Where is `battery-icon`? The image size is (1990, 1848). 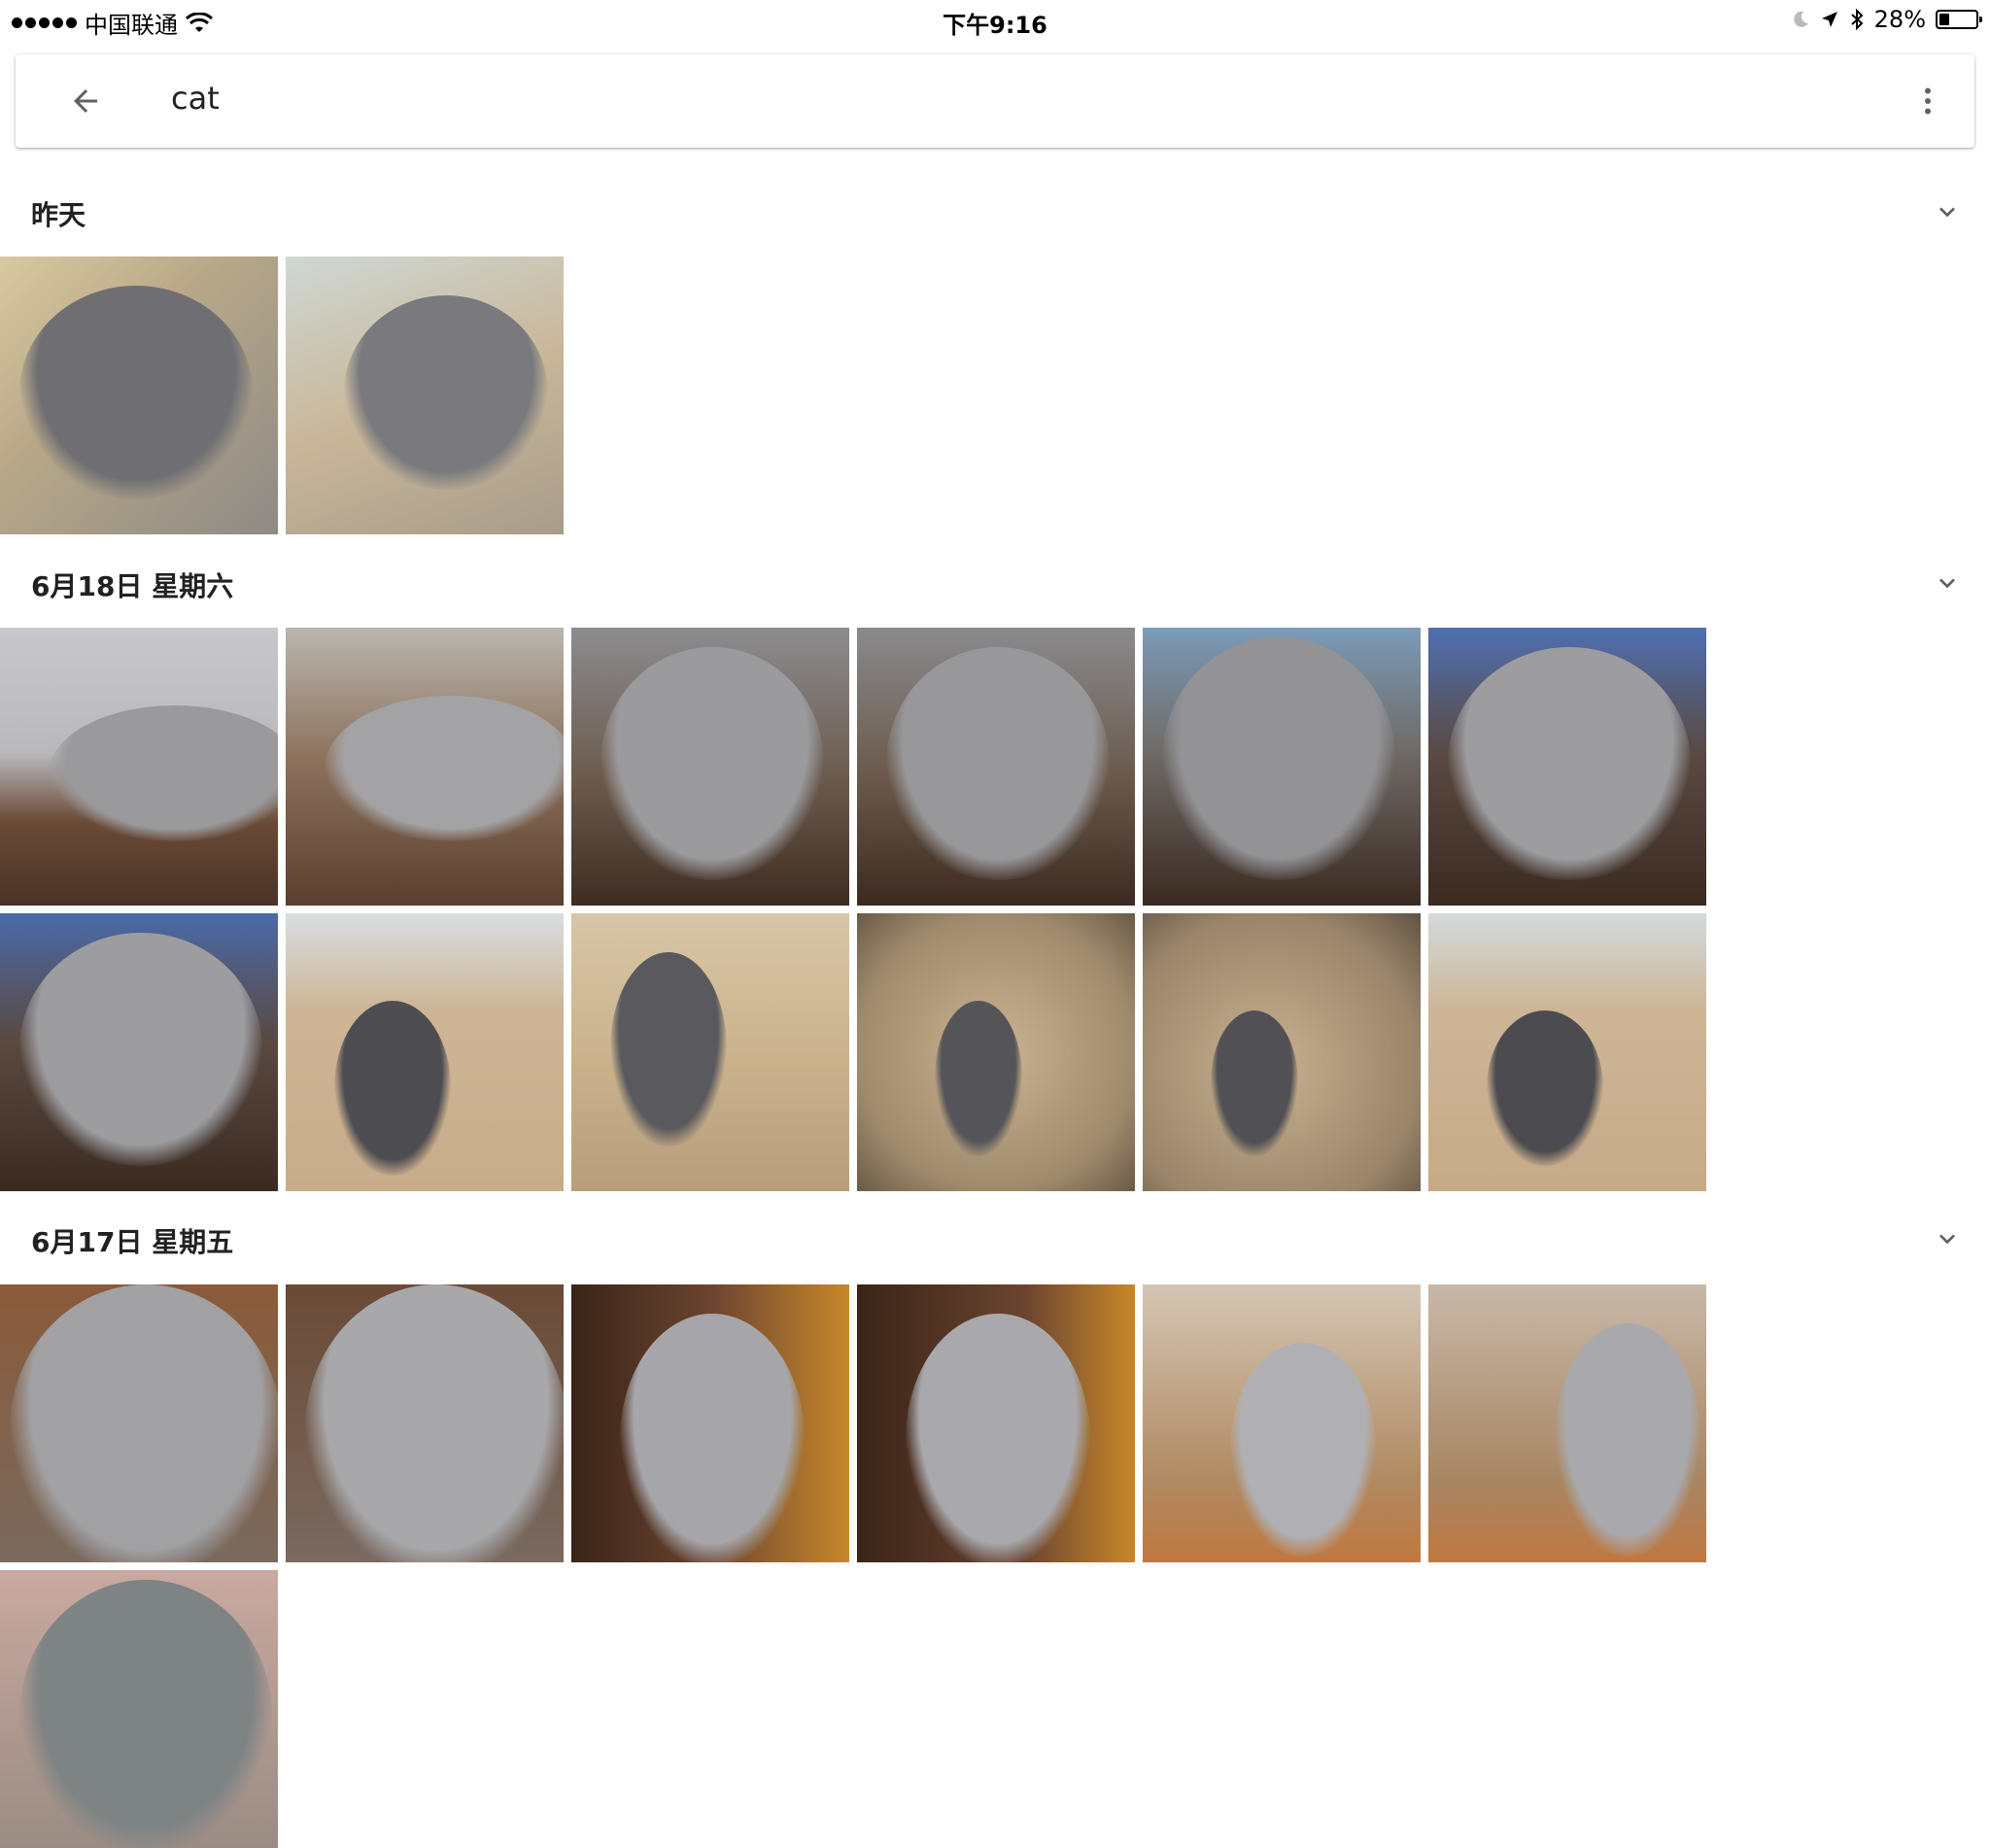
battery-icon is located at coordinates (1959, 19).